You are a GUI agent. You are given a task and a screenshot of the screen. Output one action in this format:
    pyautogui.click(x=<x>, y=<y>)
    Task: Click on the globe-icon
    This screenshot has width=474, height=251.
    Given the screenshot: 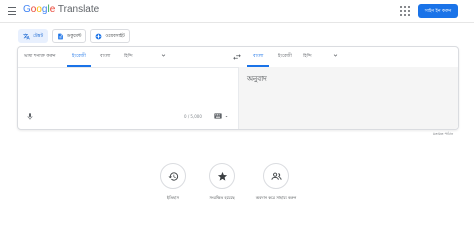 What is the action you would take?
    pyautogui.click(x=98, y=36)
    